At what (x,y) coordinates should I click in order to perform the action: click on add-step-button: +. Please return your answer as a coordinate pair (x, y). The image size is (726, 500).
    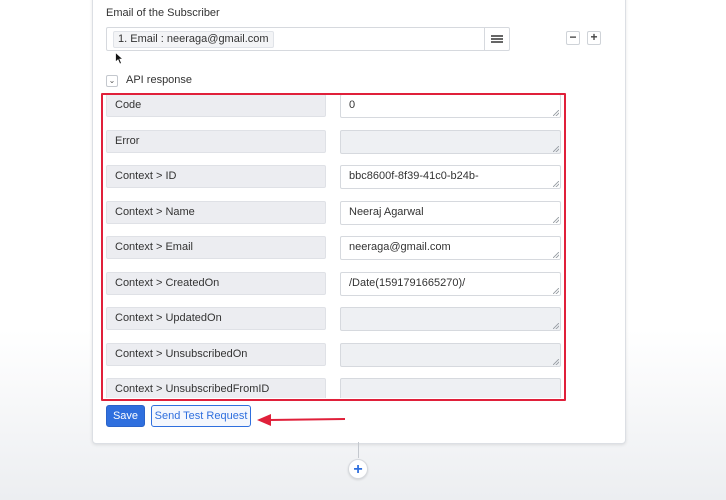
    Looking at the image, I should click on (358, 469).